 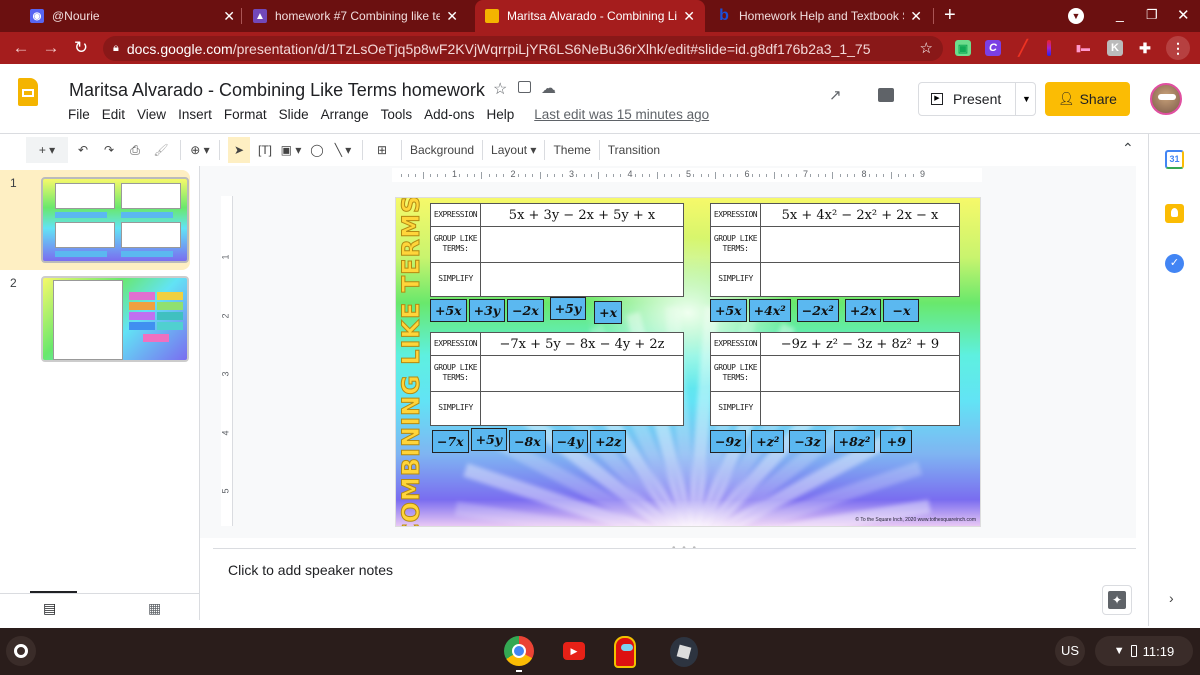 What do you see at coordinates (1076, 16) in the screenshot?
I see `tab-search-icon: ▼` at bounding box center [1076, 16].